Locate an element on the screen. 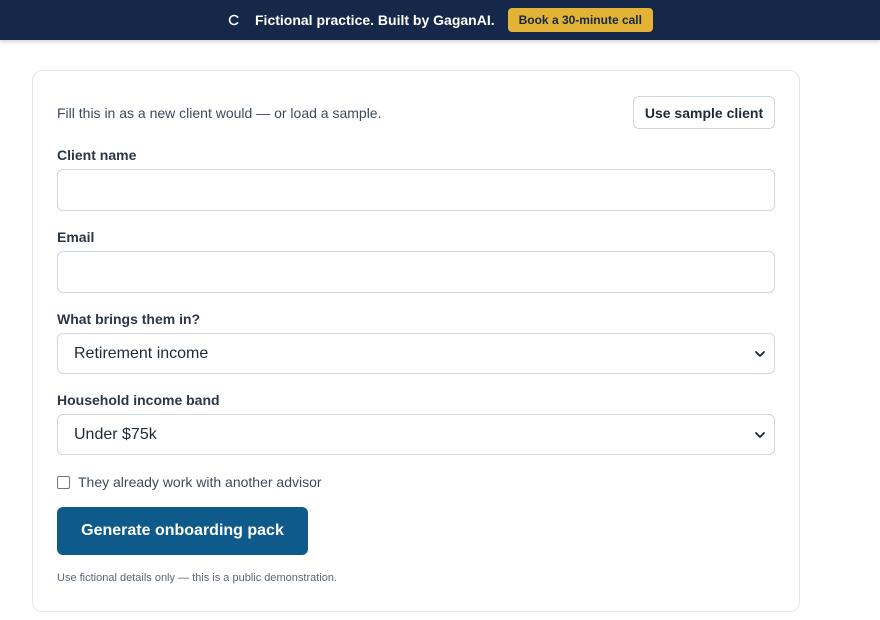  advisor-checkbox-row: They already work with another advisor is located at coordinates (189, 482).